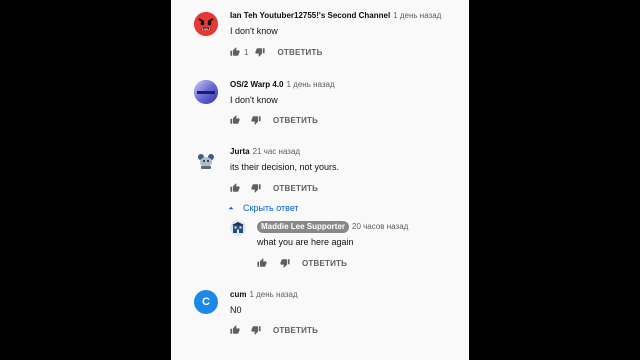  What do you see at coordinates (303, 227) in the screenshot?
I see `reply-author-chip: Maddie Lee Supporter` at bounding box center [303, 227].